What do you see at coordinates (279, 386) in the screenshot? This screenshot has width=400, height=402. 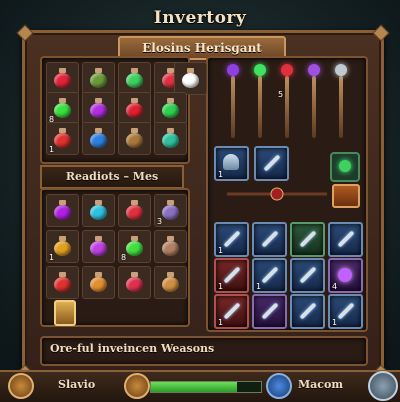 I see `mana-icon` at bounding box center [279, 386].